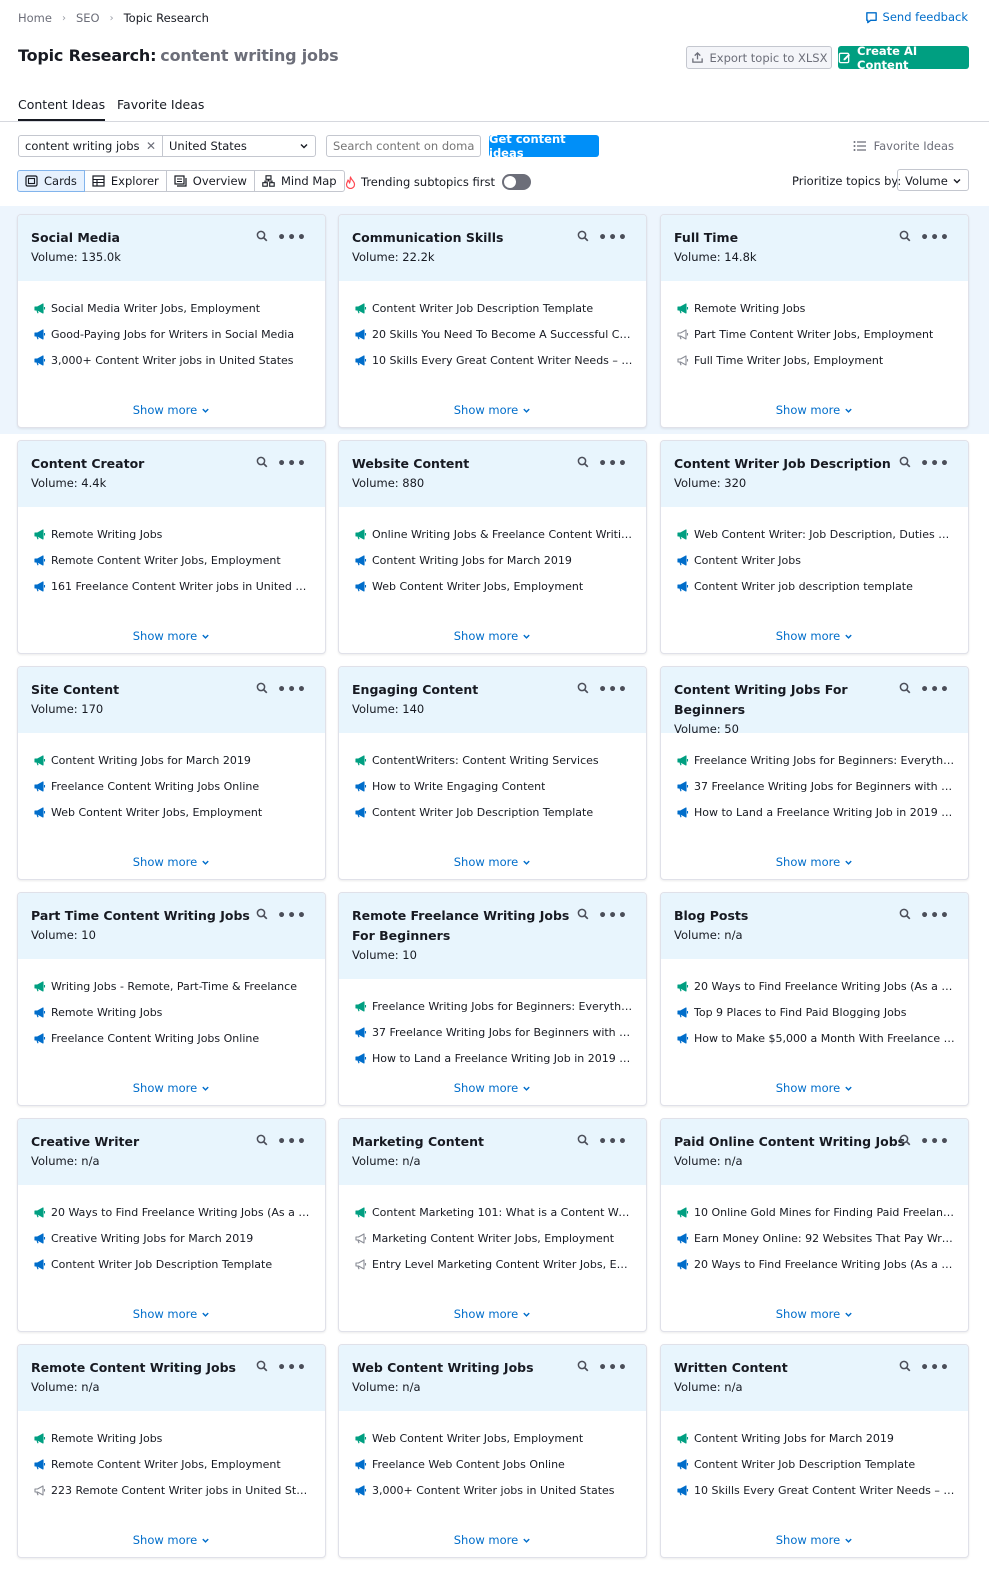  I want to click on breadcrumb-home: Home, so click(35, 18).